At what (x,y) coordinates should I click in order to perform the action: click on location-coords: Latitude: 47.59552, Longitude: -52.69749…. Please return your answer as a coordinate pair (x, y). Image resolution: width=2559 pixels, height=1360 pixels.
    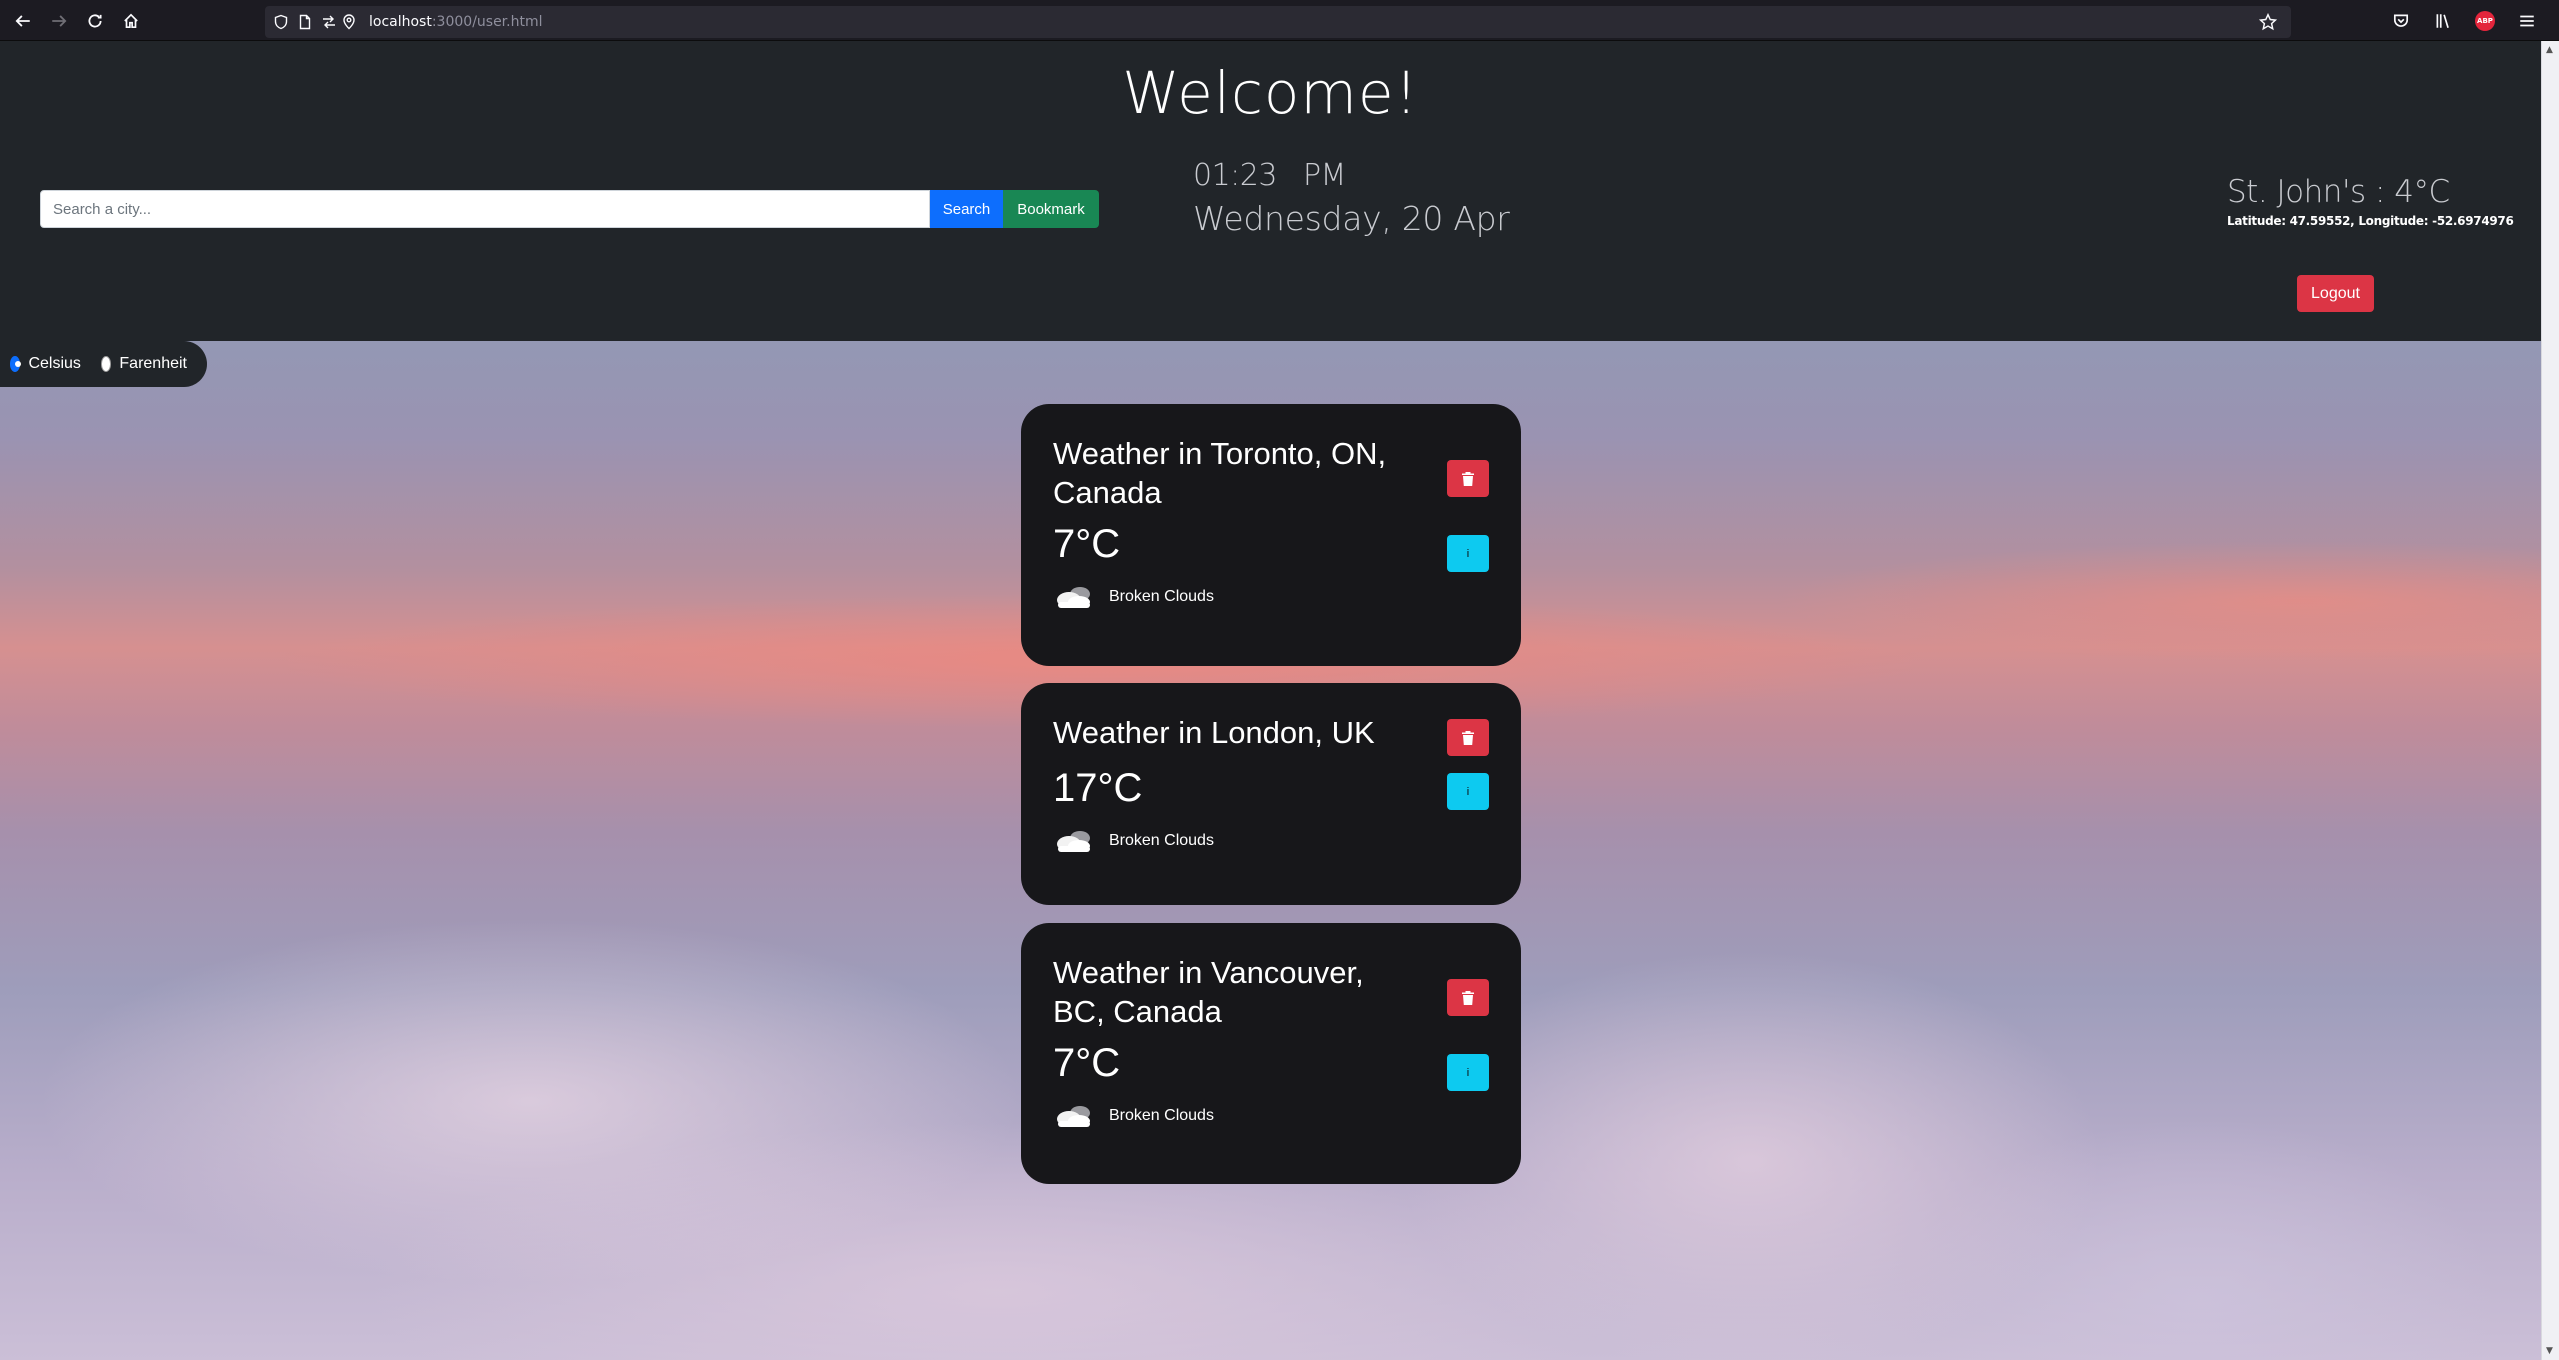
    Looking at the image, I should click on (2370, 221).